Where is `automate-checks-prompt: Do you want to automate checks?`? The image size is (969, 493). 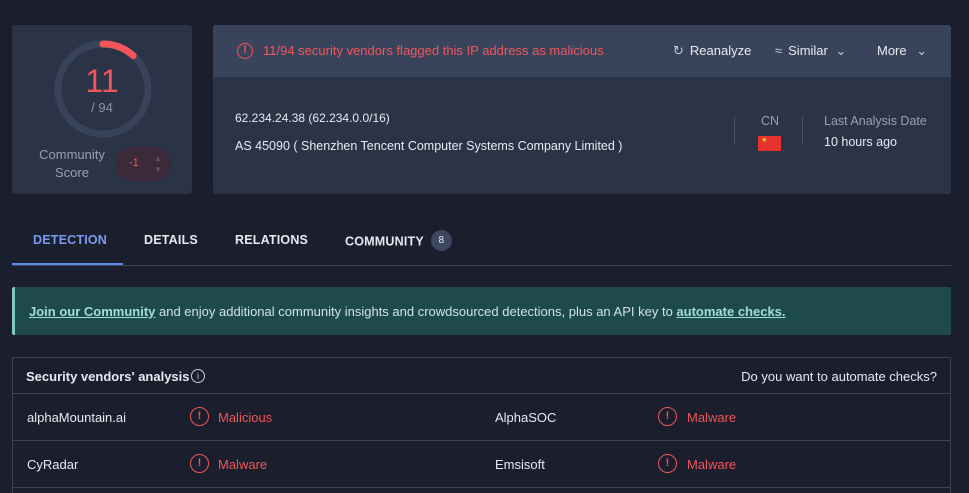
automate-checks-prompt: Do you want to automate checks? is located at coordinates (839, 376).